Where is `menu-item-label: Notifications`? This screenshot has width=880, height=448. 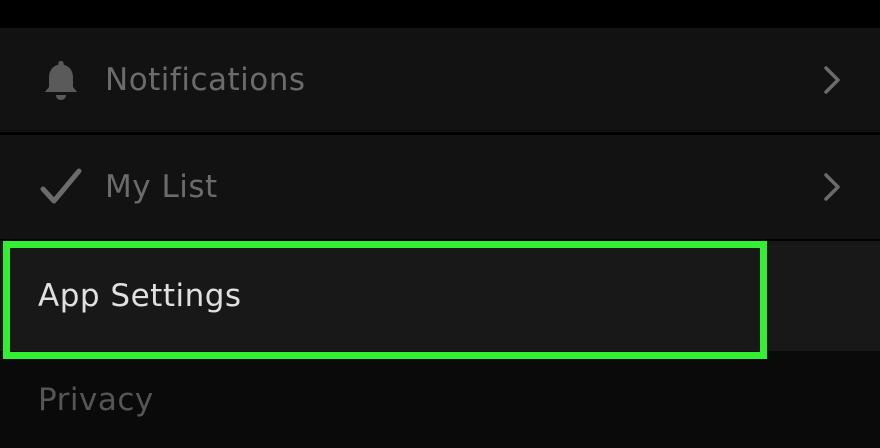 menu-item-label: Notifications is located at coordinates (205, 80).